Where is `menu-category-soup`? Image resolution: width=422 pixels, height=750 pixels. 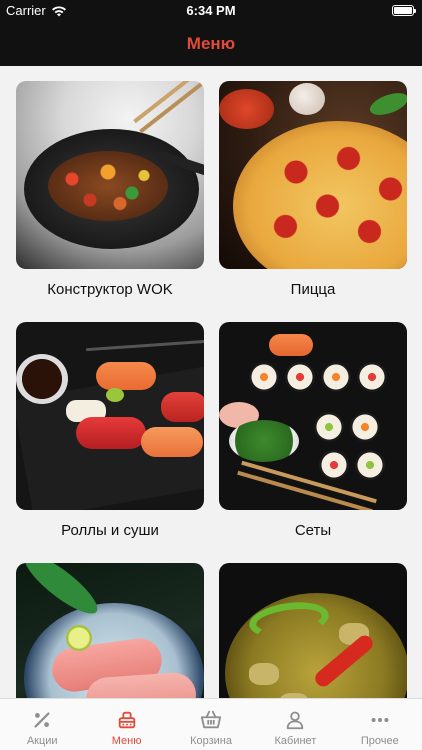 menu-category-soup is located at coordinates (313, 630).